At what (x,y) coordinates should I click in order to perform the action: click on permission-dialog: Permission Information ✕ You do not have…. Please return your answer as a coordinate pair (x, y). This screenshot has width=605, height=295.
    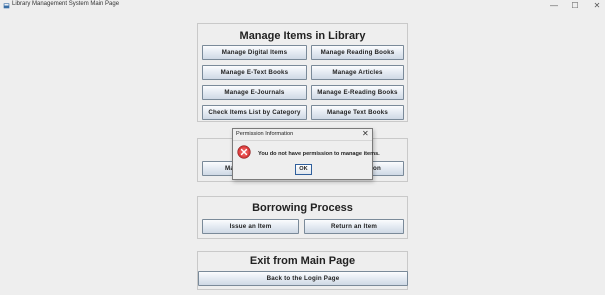
    Looking at the image, I should click on (306, 154).